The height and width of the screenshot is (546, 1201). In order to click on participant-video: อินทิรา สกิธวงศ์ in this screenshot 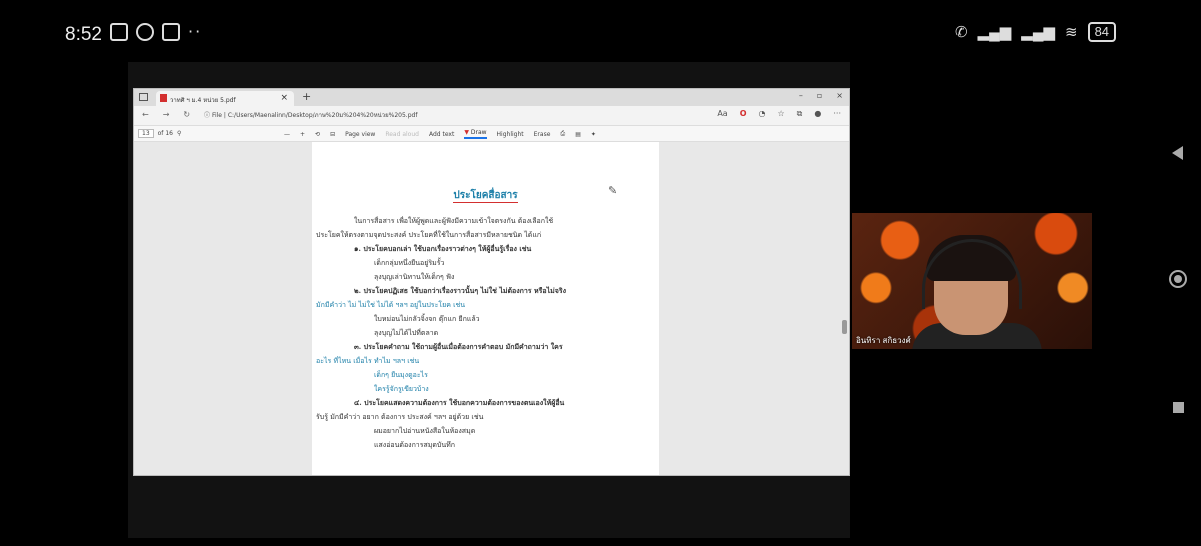, I will do `click(972, 281)`.